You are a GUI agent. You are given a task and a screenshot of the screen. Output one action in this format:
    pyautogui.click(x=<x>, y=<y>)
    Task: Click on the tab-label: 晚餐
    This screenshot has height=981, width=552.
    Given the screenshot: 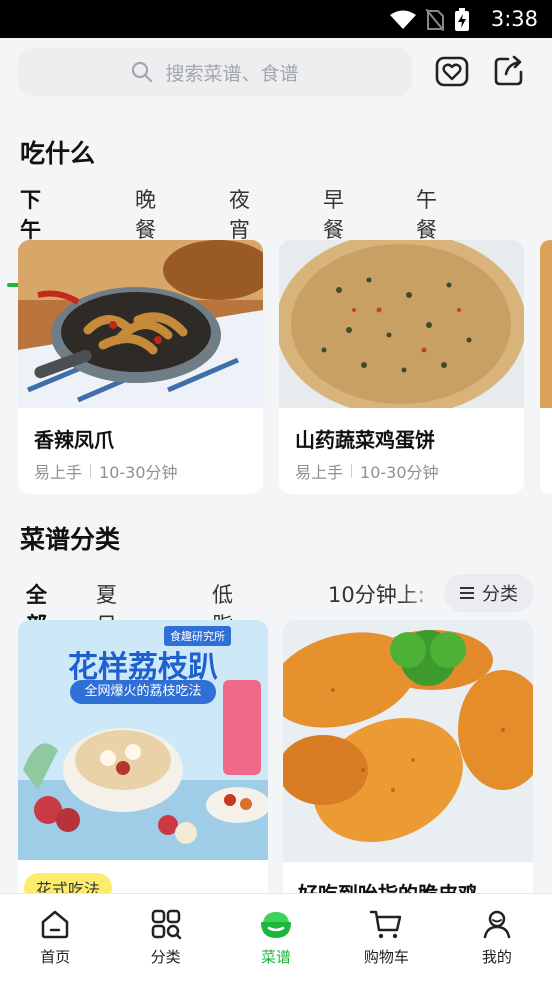 What is the action you would take?
    pyautogui.click(x=145, y=215)
    